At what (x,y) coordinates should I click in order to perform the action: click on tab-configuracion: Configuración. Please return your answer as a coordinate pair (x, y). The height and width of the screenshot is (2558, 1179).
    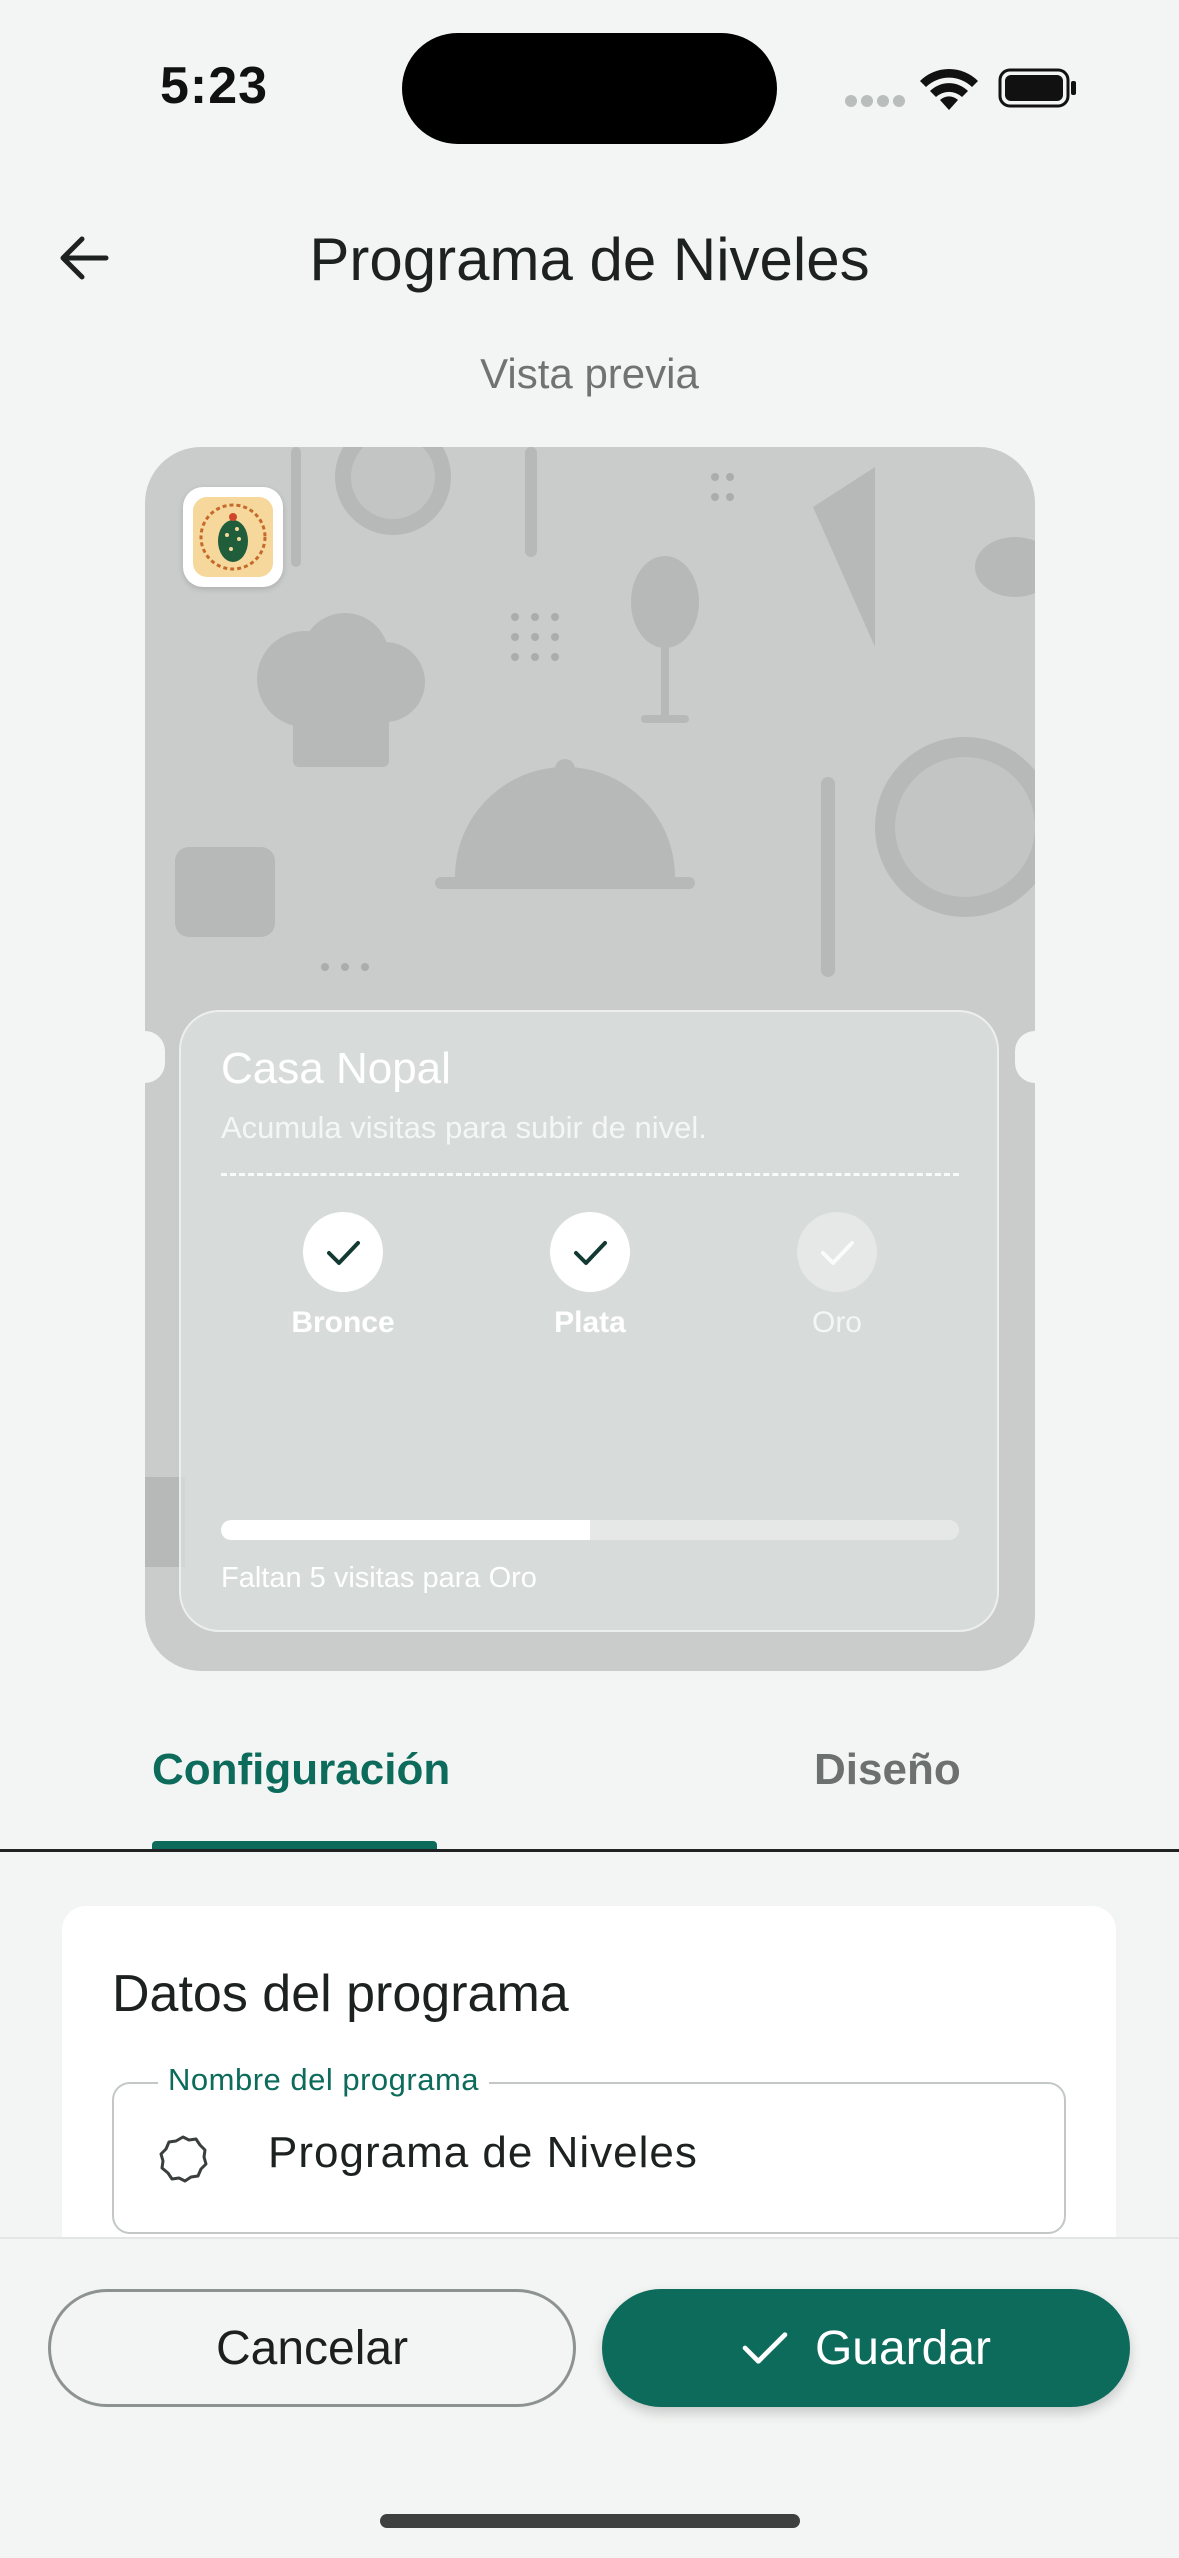
    Looking at the image, I should click on (301, 1770).